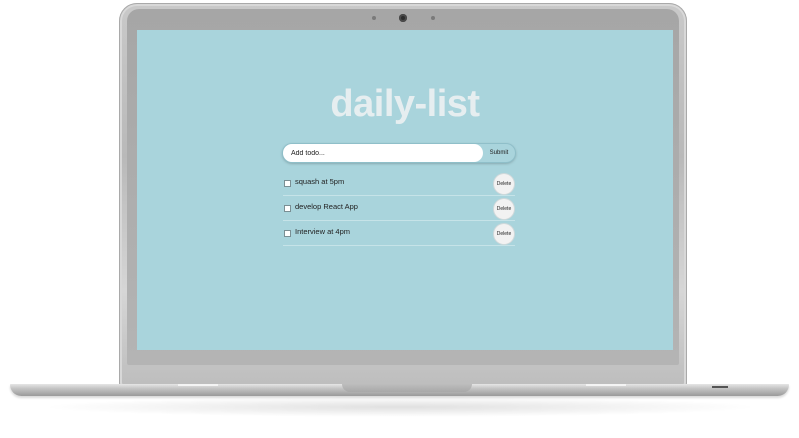 The height and width of the screenshot is (438, 799). What do you see at coordinates (198, 385) in the screenshot?
I see `hinge-highlight-left` at bounding box center [198, 385].